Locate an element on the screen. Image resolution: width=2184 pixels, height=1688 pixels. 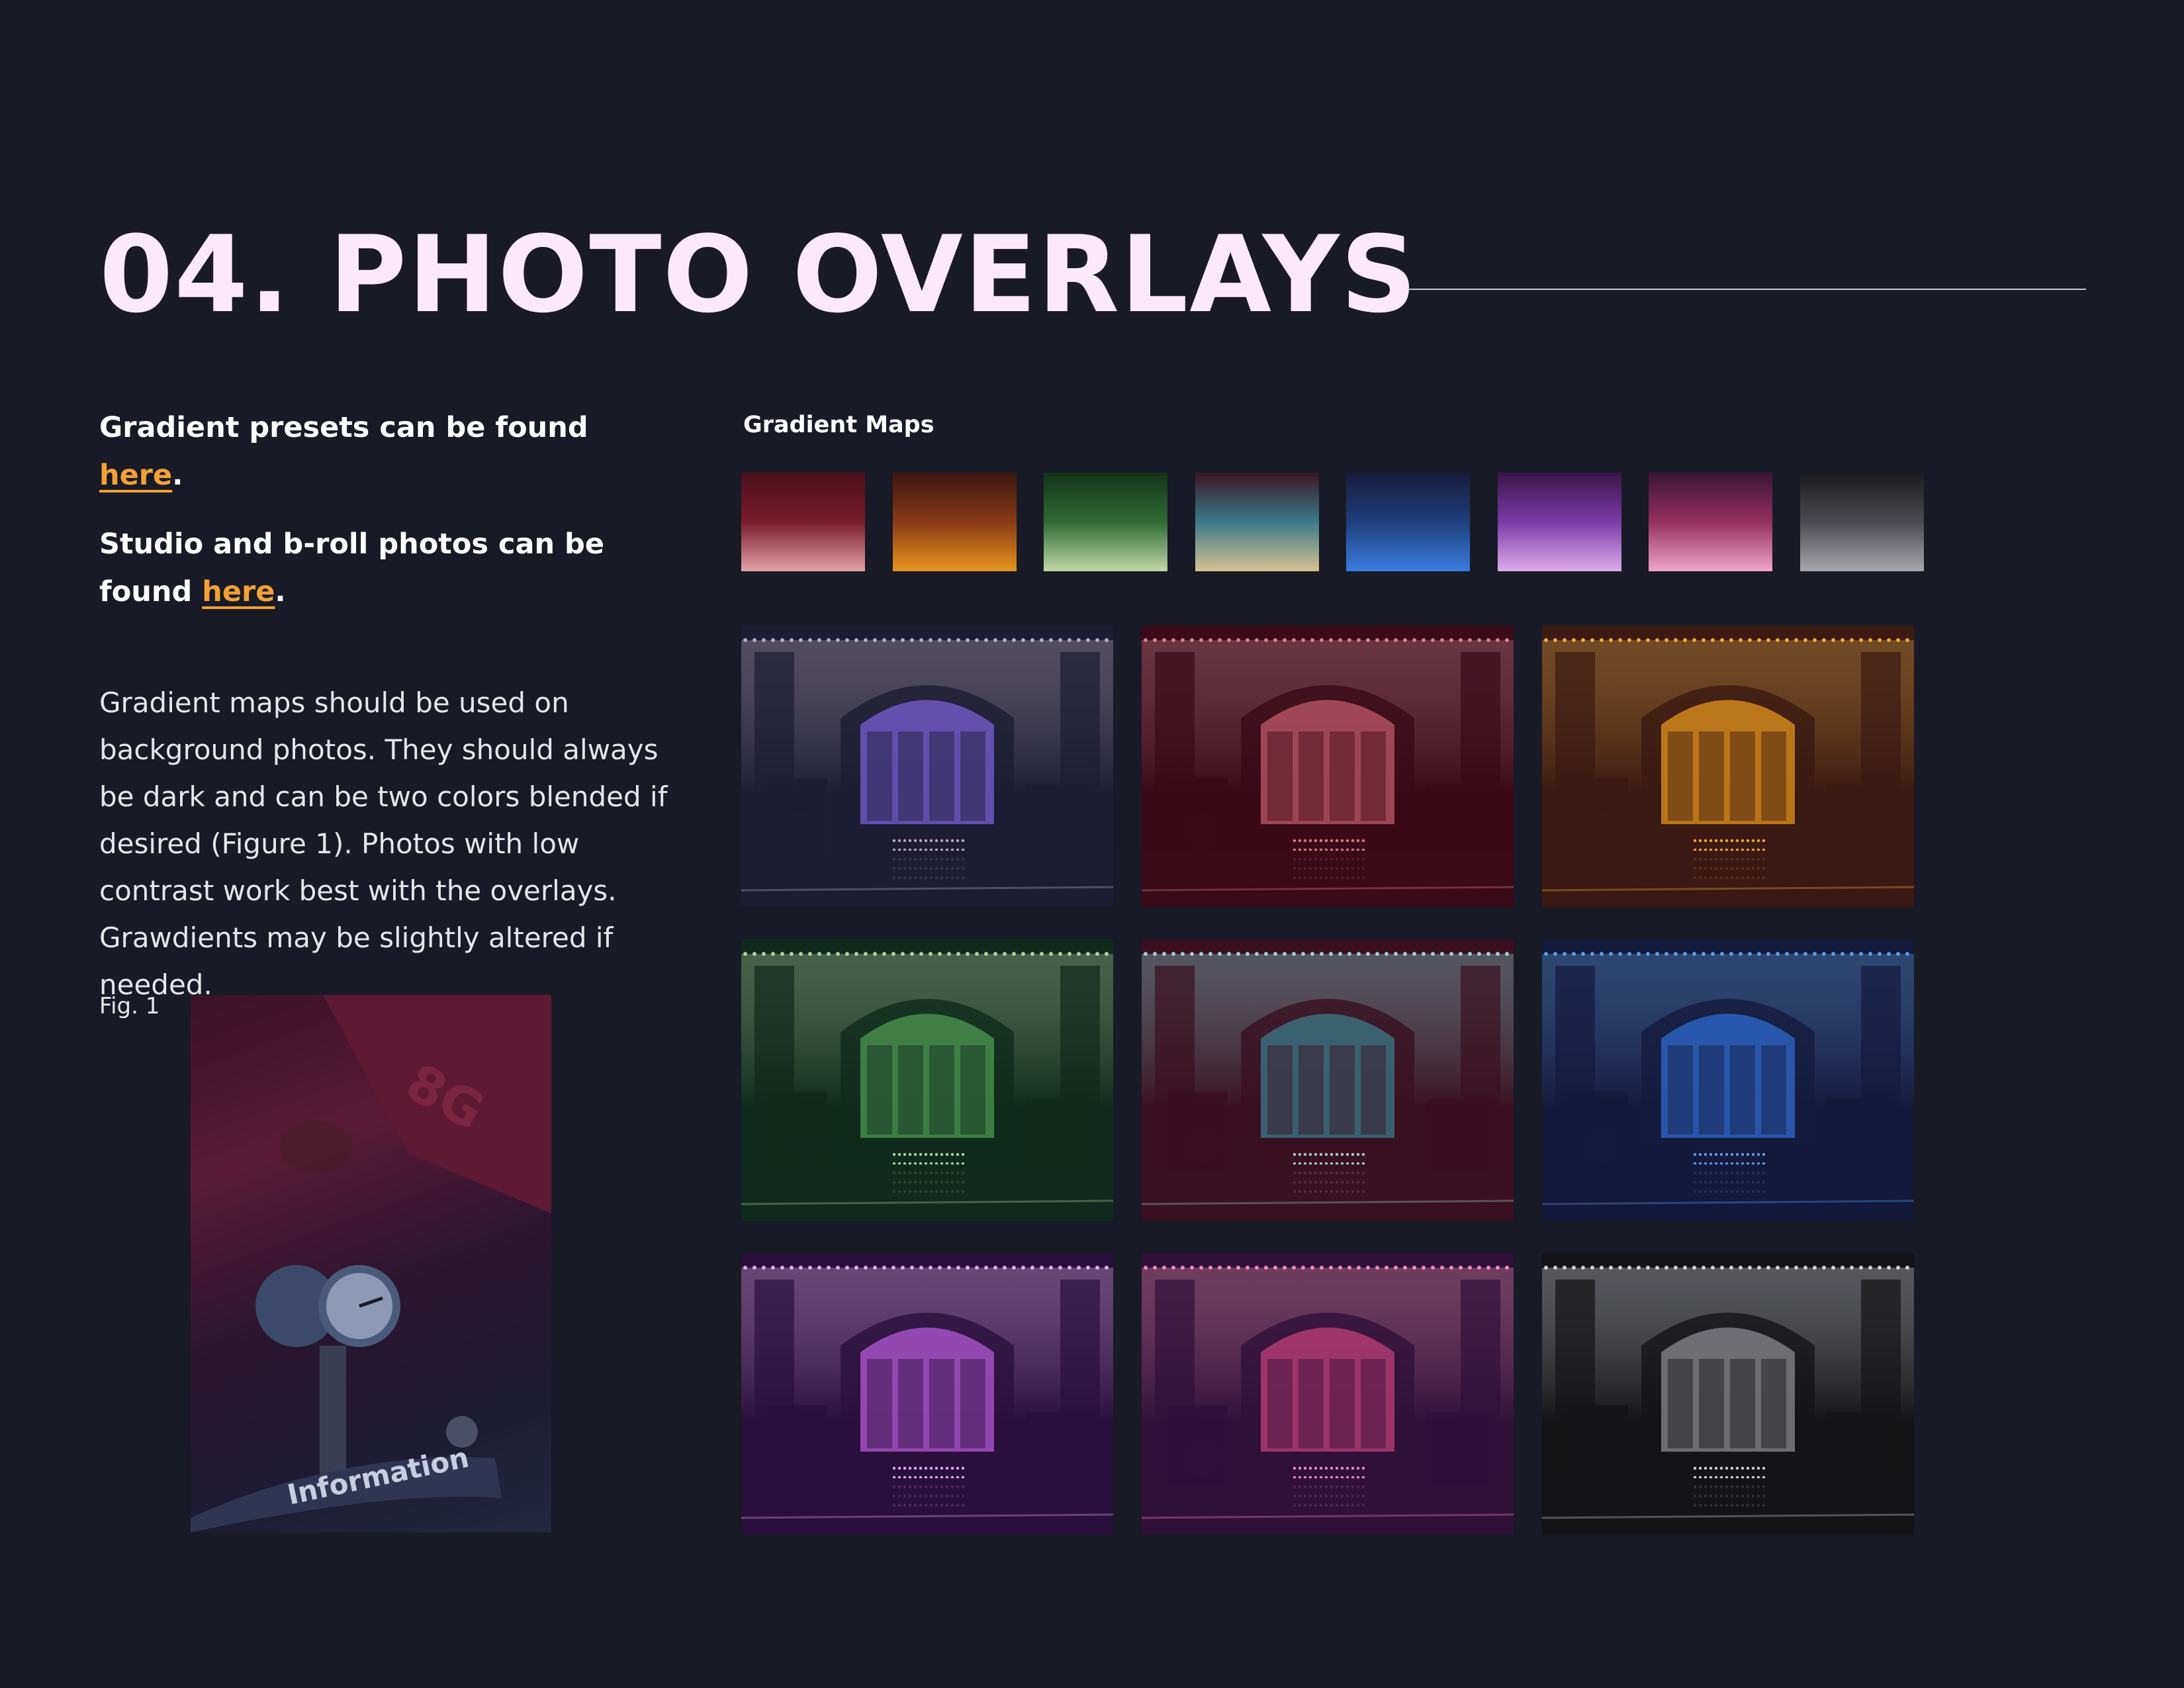
presets-note: Gradient presets can be found here. is located at coordinates (387, 451).